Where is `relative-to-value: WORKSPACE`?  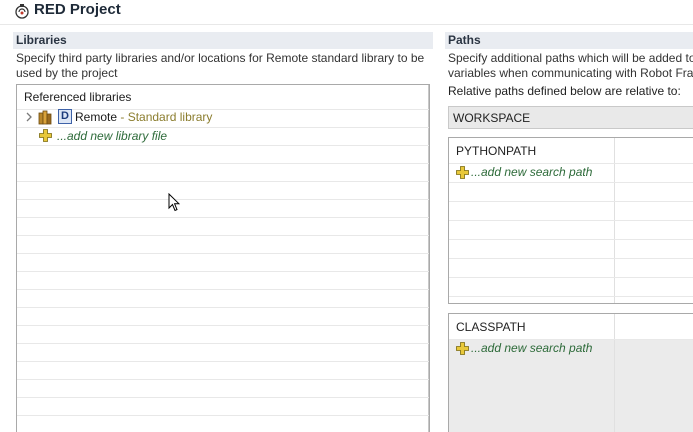 relative-to-value: WORKSPACE is located at coordinates (492, 118).